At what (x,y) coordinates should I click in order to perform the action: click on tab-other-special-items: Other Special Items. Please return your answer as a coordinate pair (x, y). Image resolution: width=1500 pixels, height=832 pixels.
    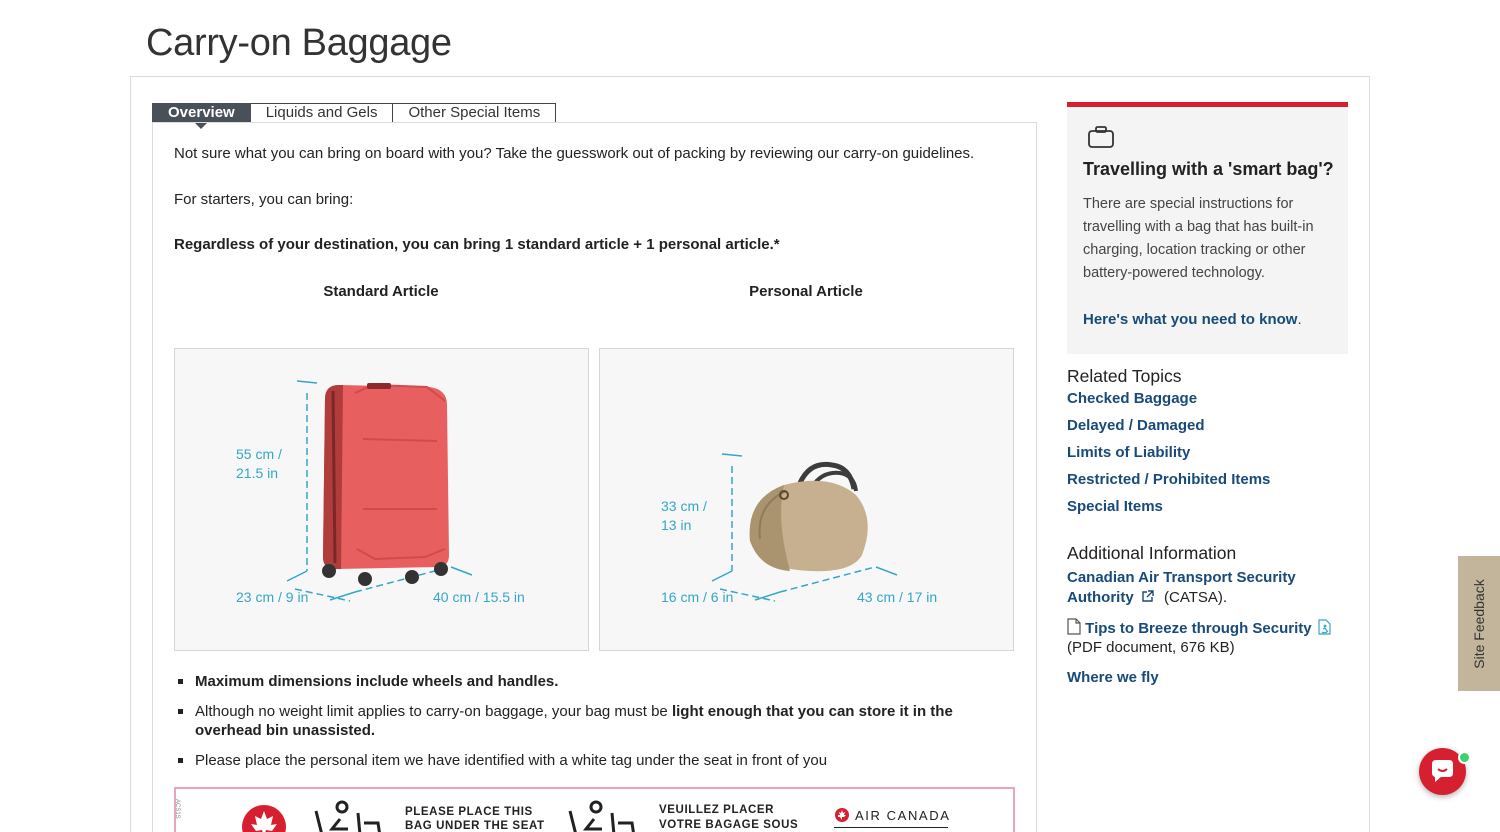
    Looking at the image, I should click on (475, 113).